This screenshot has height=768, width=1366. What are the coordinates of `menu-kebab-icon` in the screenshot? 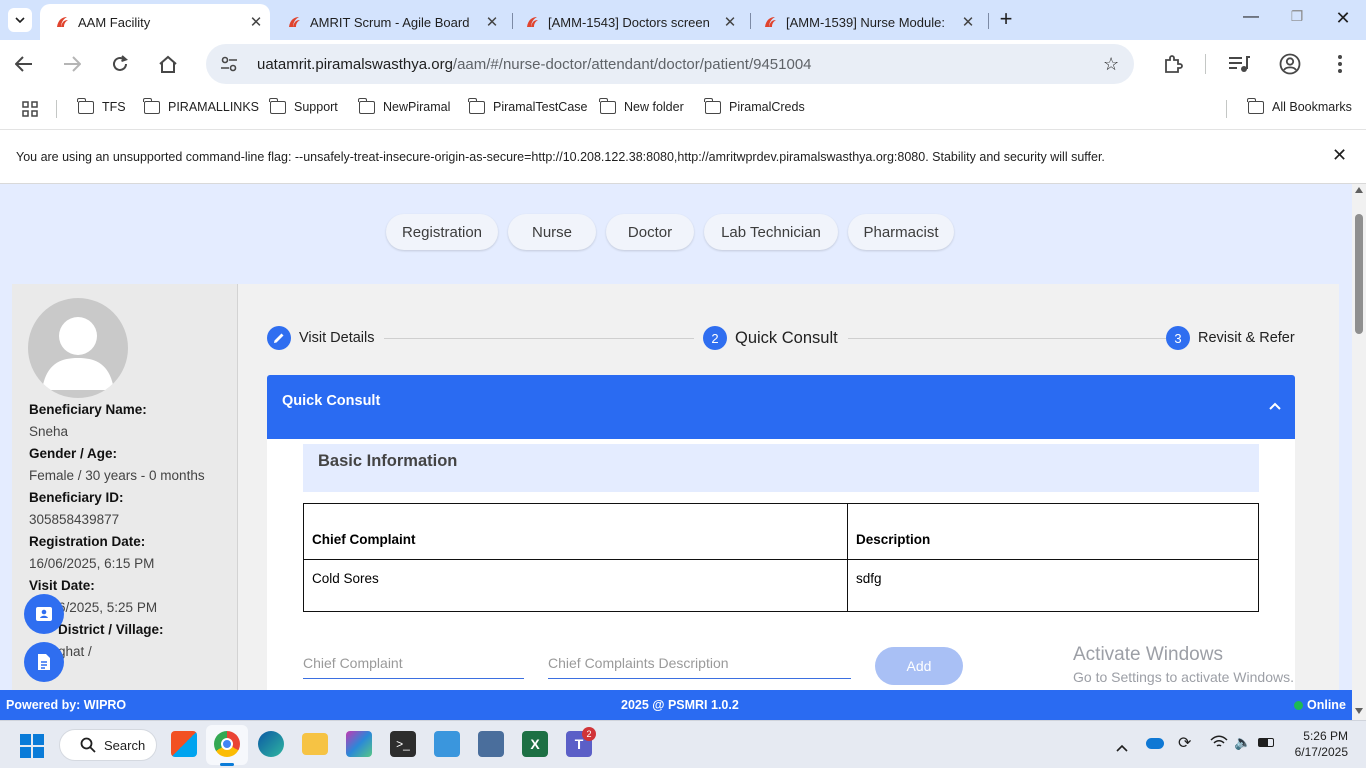 It's located at (1340, 64).